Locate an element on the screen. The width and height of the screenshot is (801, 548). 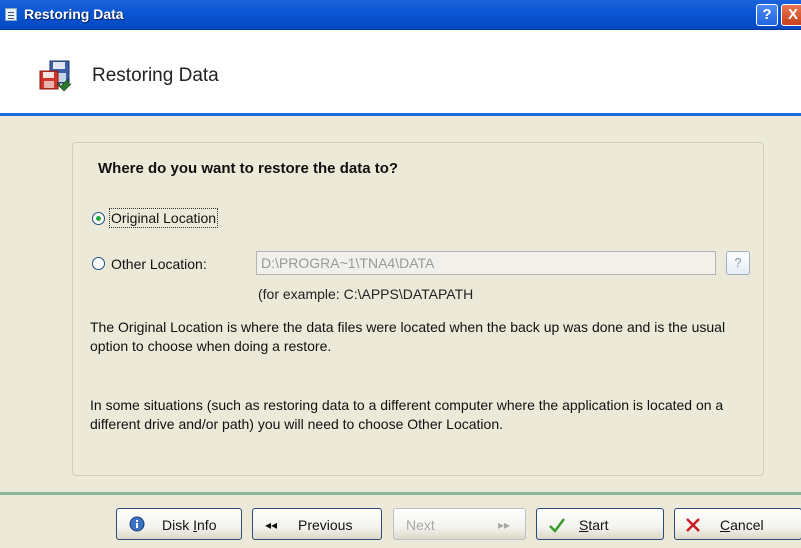
next-button: Next ▸▸ is located at coordinates (459, 524).